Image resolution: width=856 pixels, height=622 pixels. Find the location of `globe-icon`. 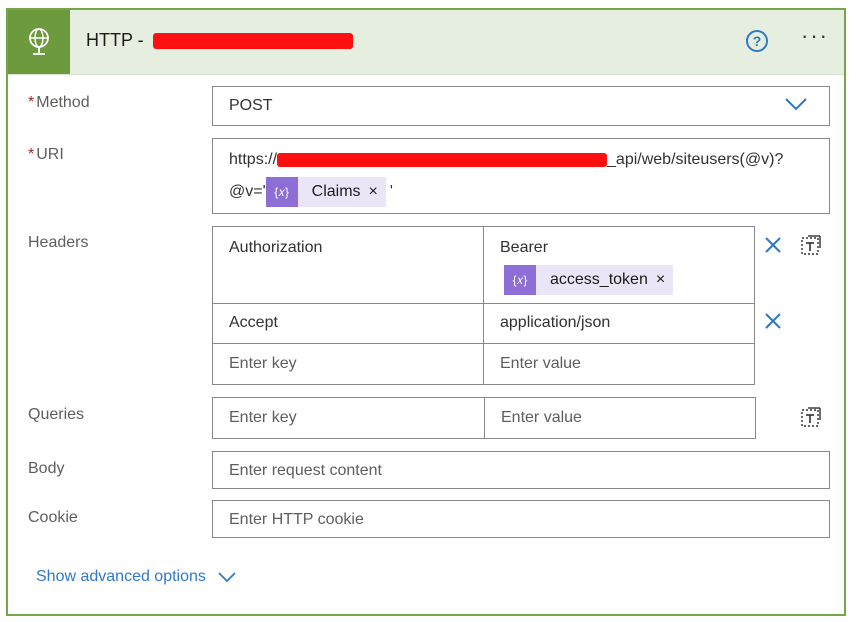

globe-icon is located at coordinates (39, 41).